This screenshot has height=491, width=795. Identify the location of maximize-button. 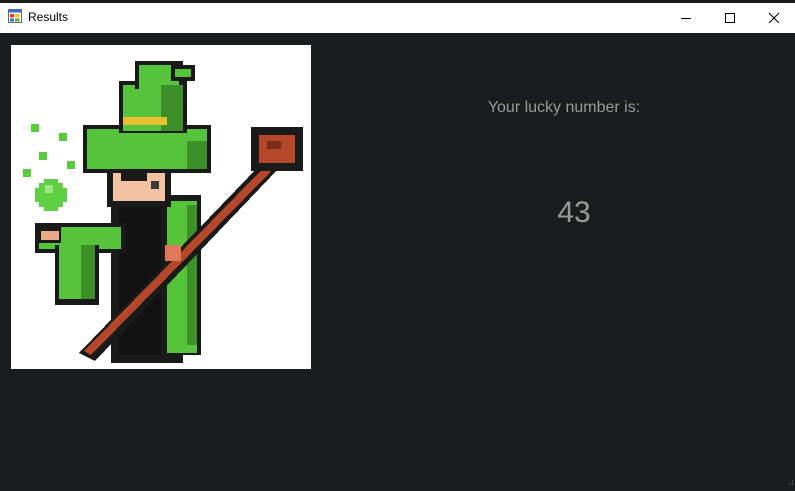
(730, 18).